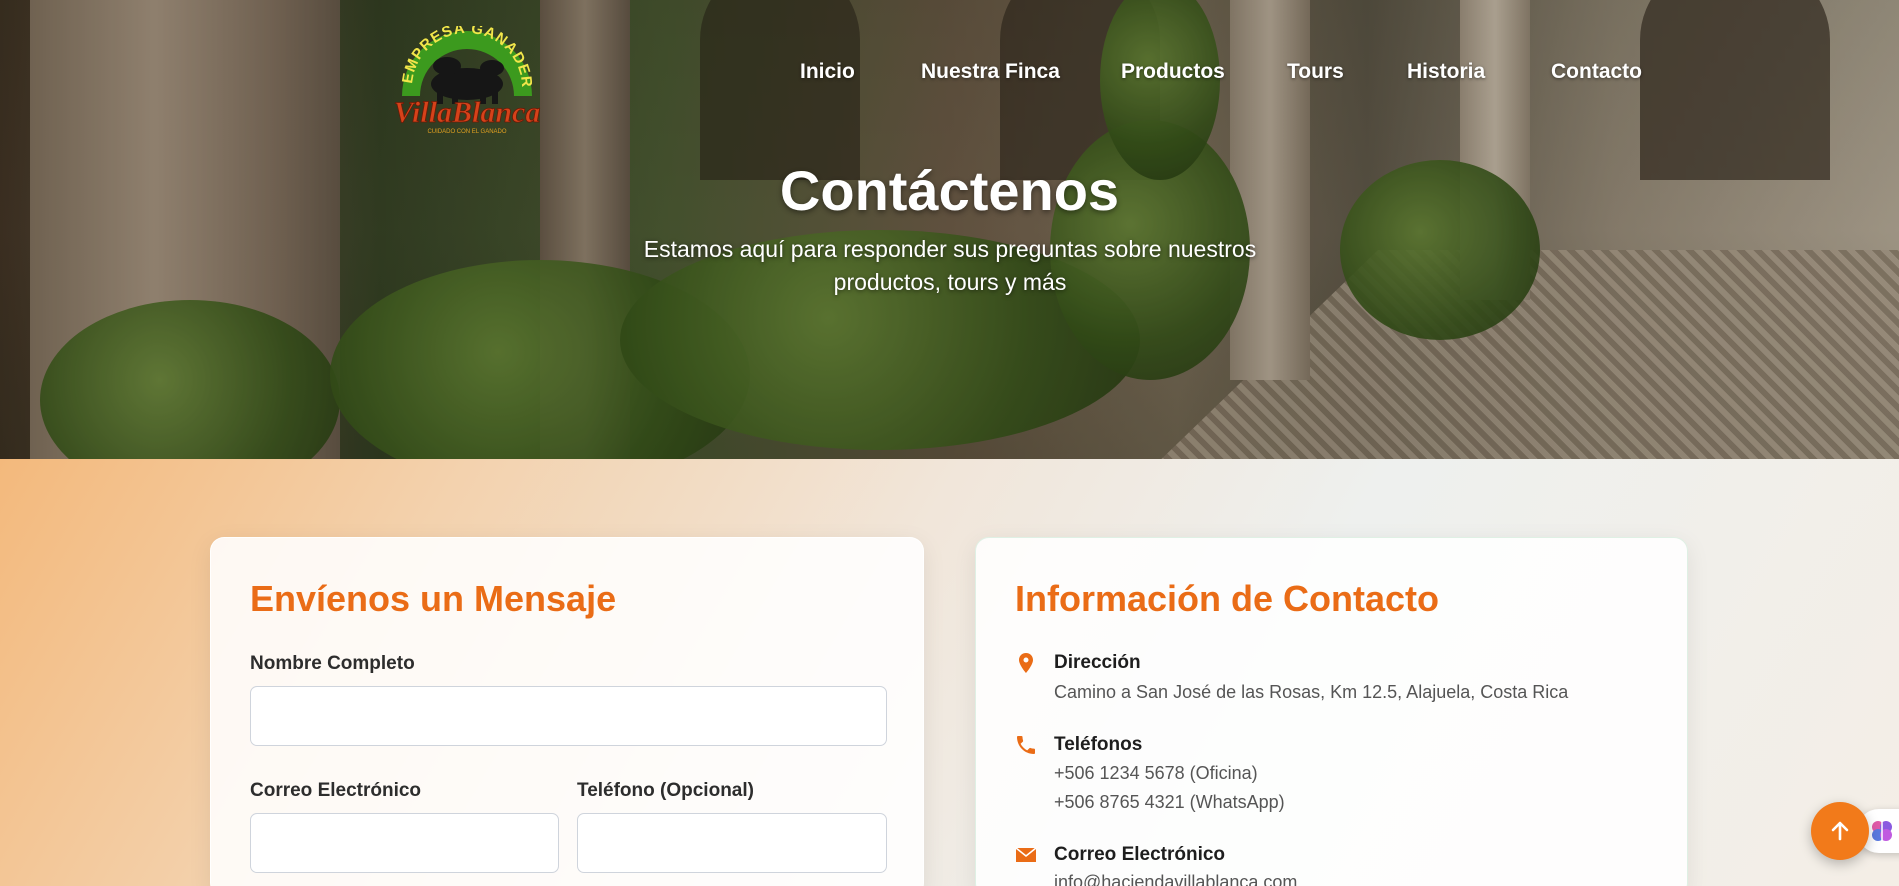 Image resolution: width=1899 pixels, height=886 pixels. I want to click on nav-tours: Tours, so click(1315, 72).